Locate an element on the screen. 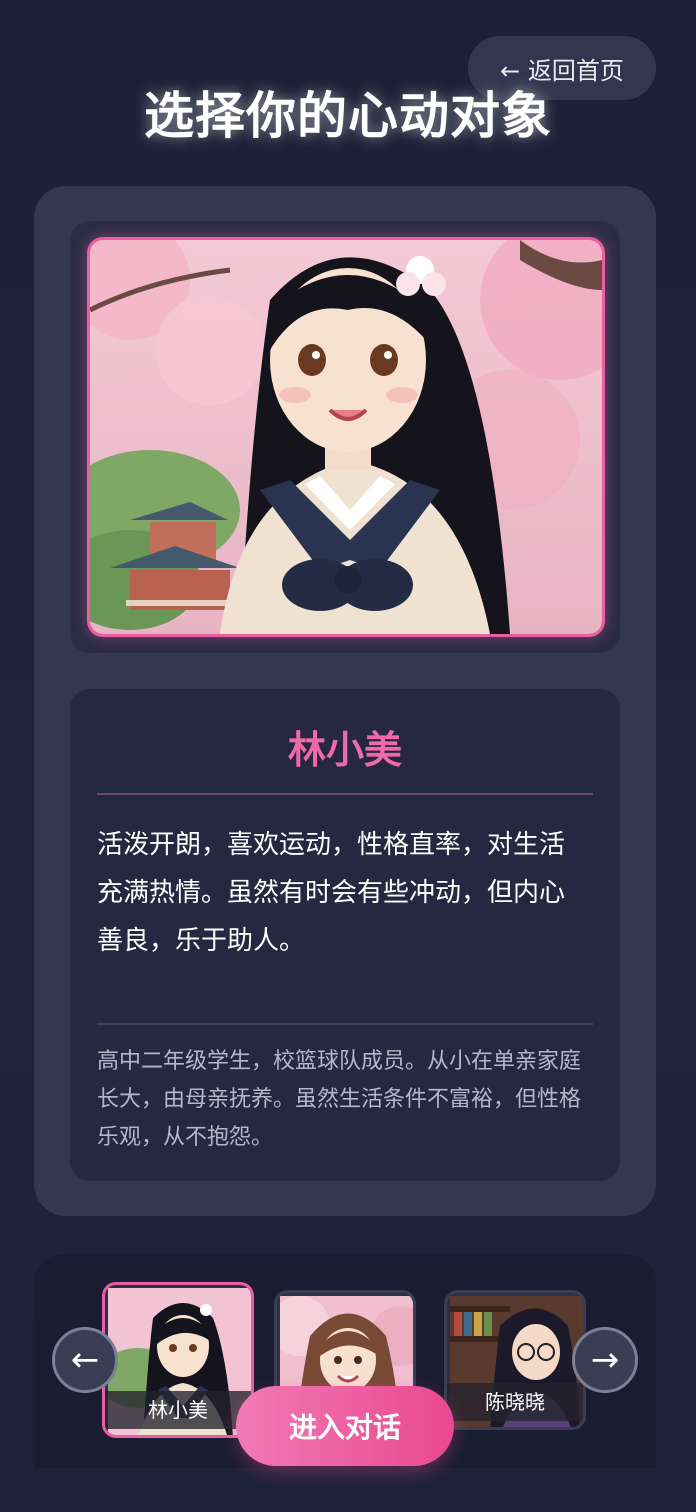 Image resolution: width=696 pixels, height=1512 pixels. prev-arrow-button: ← is located at coordinates (85, 1360).